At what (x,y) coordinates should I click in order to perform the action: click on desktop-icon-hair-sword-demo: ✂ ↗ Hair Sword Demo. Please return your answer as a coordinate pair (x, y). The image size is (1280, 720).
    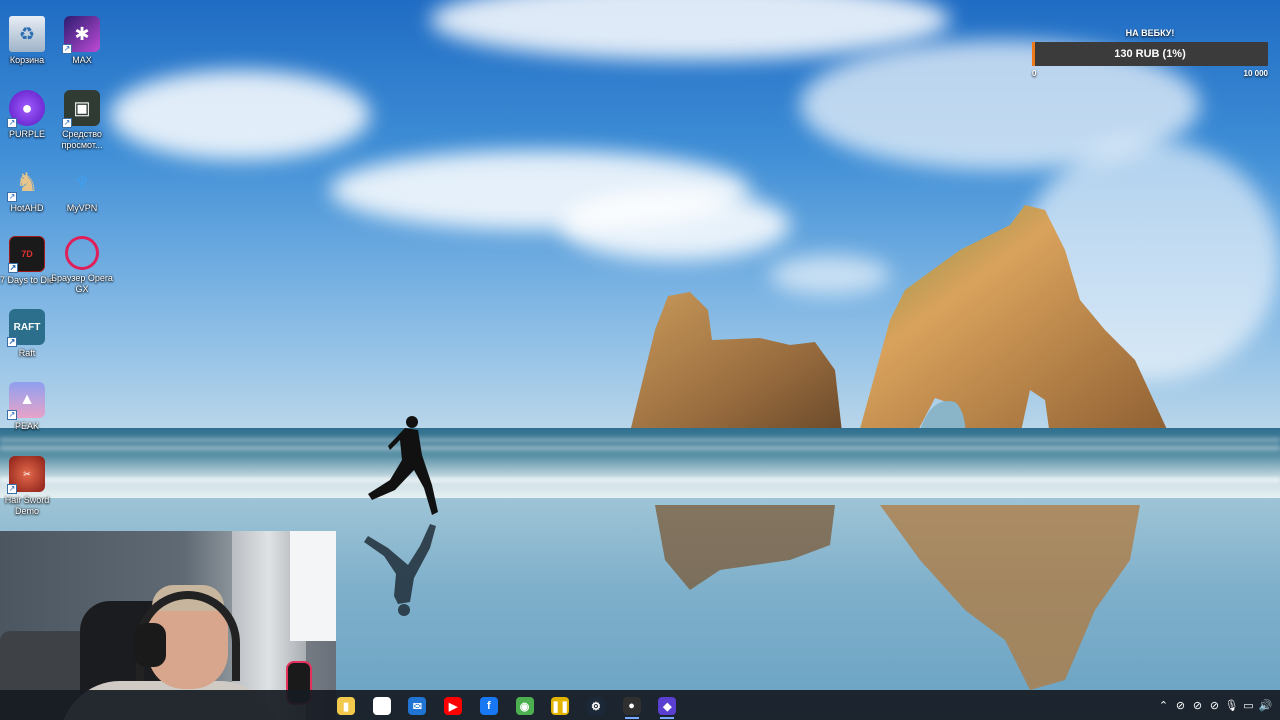
    Looking at the image, I should click on (30, 486).